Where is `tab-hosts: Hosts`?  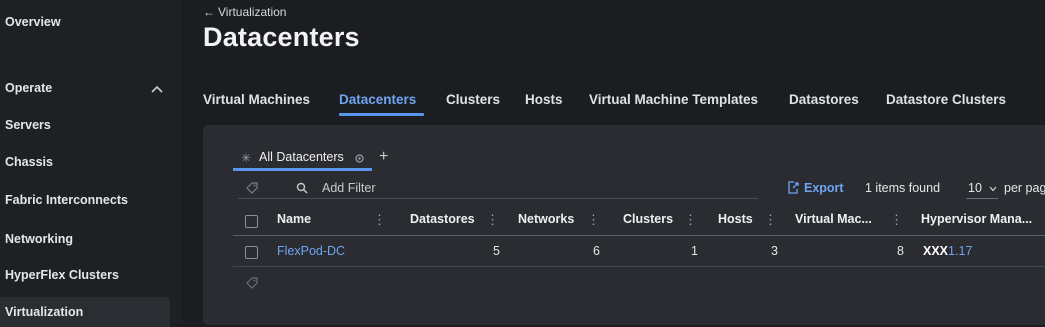 tab-hosts: Hosts is located at coordinates (544, 99).